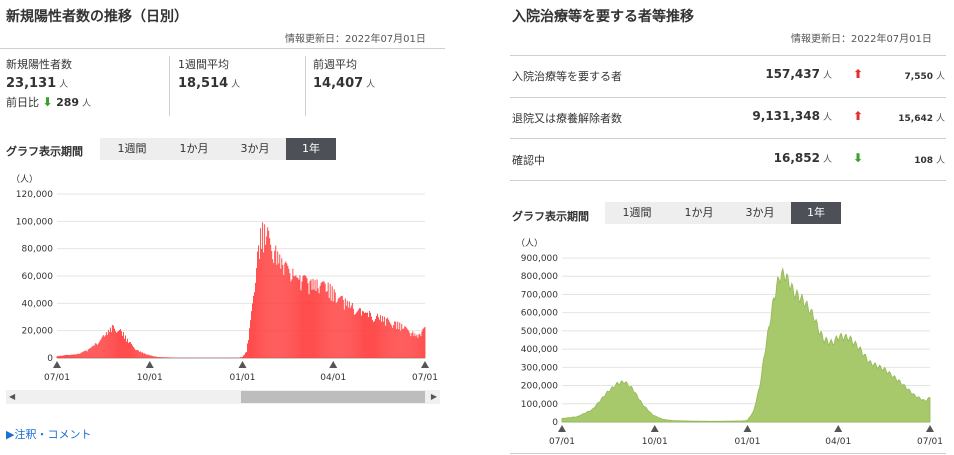 Image resolution: width=954 pixels, height=455 pixels. I want to click on arrow-down-icon: ⬇, so click(858, 158).